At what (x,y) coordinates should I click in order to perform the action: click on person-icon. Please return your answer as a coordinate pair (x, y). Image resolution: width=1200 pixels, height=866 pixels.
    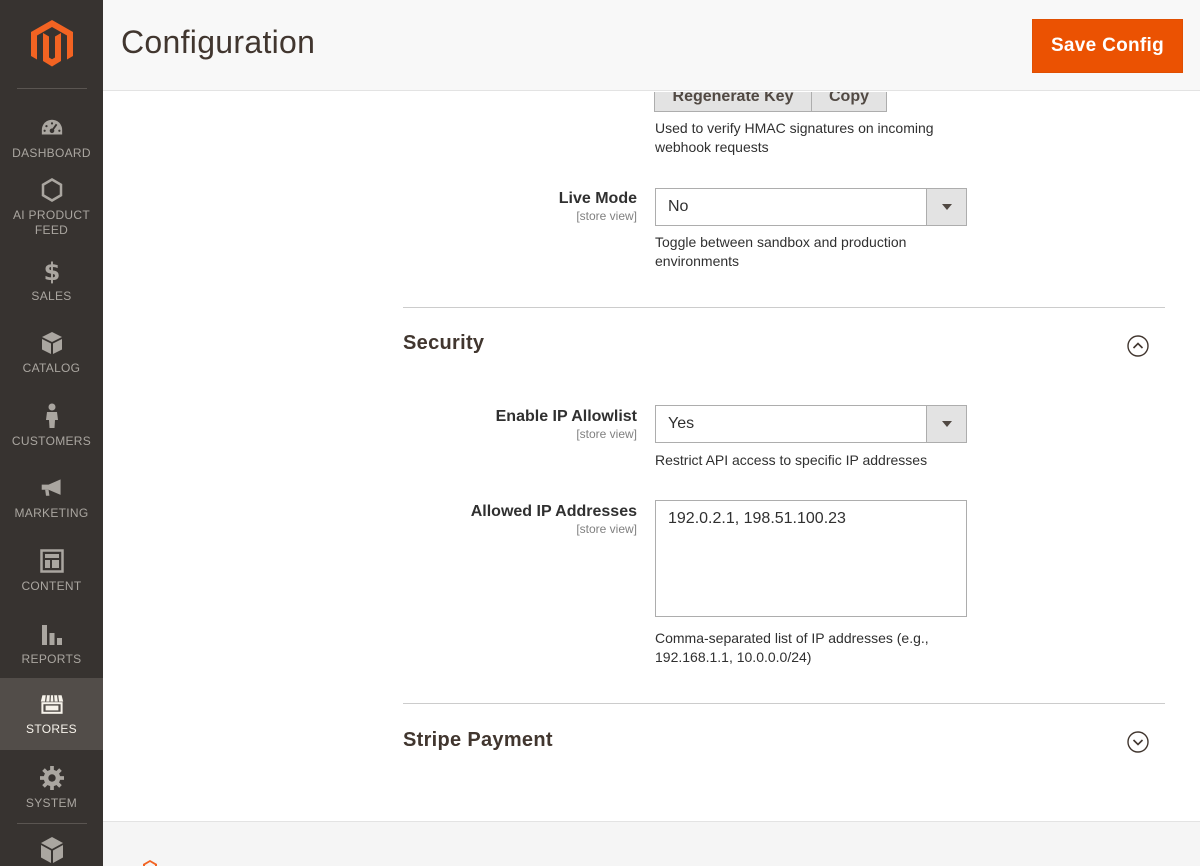
    Looking at the image, I should click on (52, 415).